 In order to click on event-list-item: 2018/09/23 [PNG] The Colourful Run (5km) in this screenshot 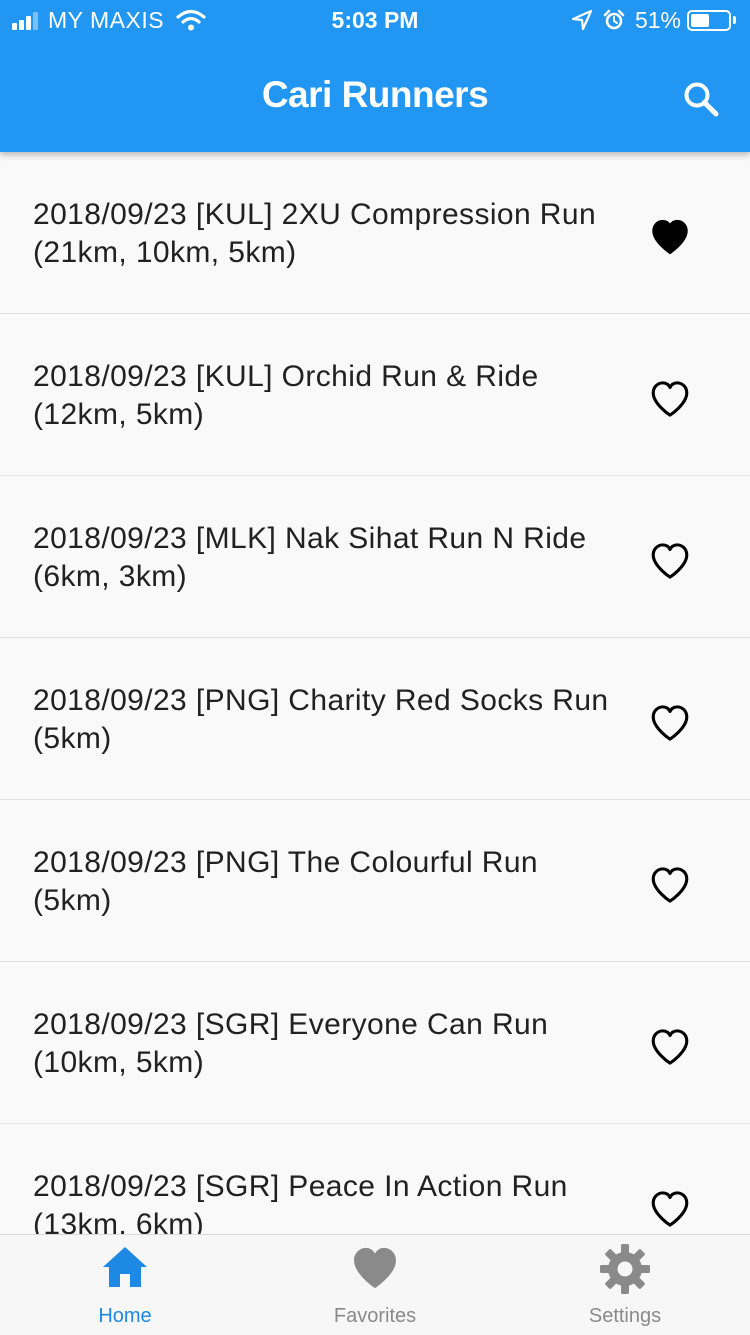, I will do `click(375, 881)`.